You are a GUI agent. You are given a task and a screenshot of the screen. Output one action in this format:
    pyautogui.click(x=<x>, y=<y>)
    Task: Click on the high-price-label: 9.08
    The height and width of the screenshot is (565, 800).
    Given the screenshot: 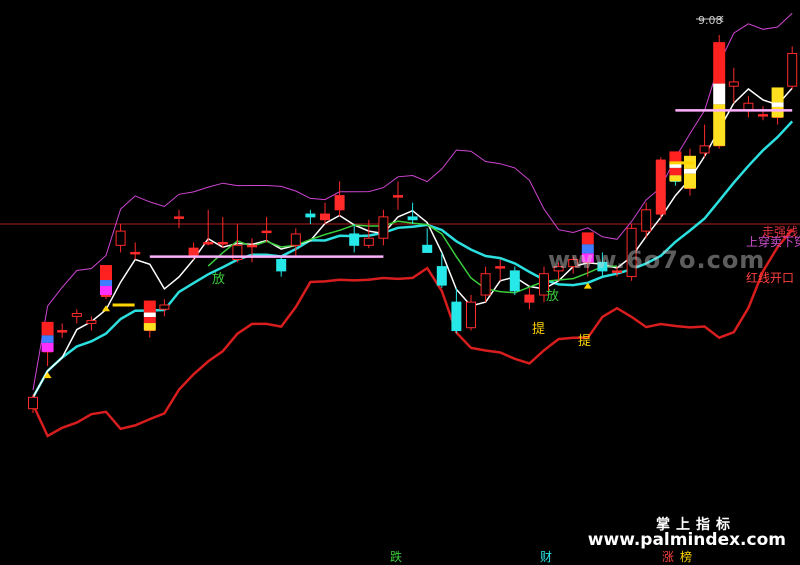 What is the action you would take?
    pyautogui.click(x=710, y=20)
    